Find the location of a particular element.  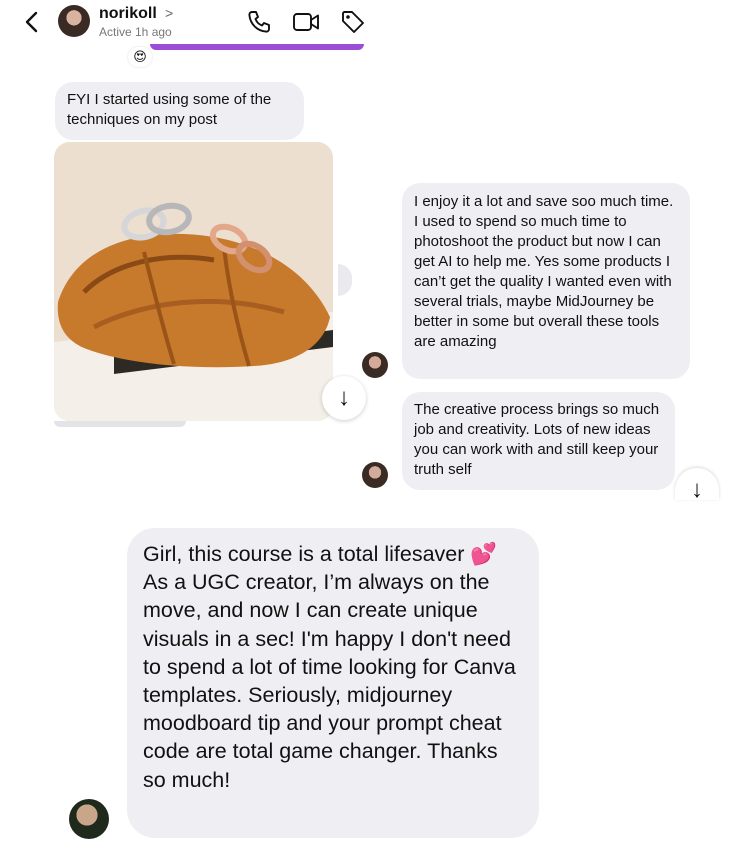

reaction-emoji: 😍 is located at coordinates (140, 57).